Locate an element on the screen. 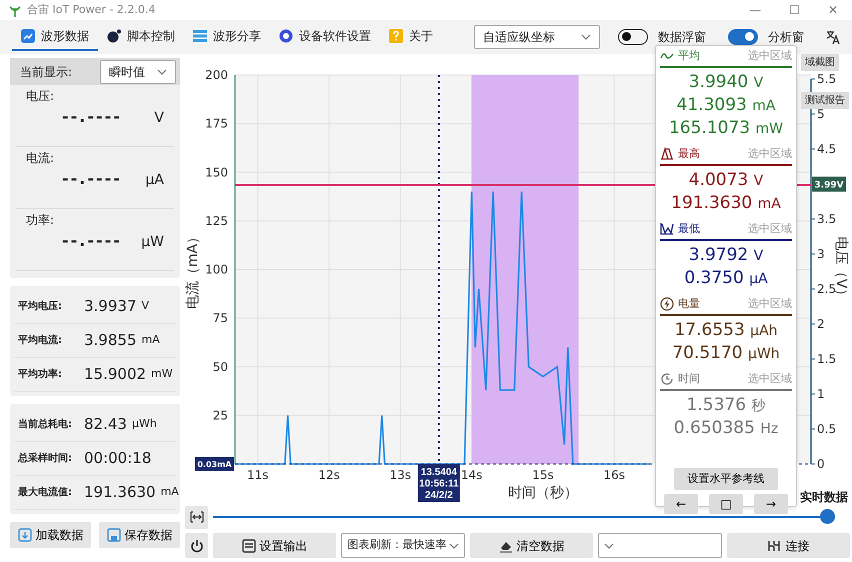 The image size is (852, 562). unit-label: mW is located at coordinates (162, 374).